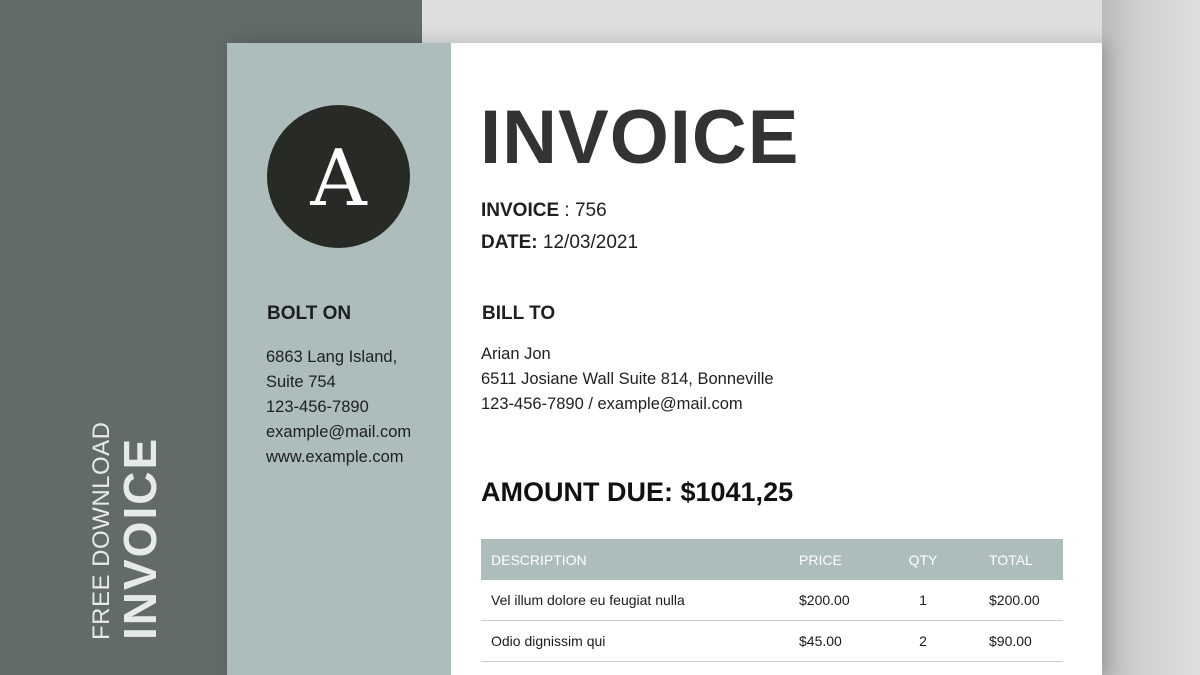 This screenshot has width=1200, height=675. What do you see at coordinates (1010, 641) in the screenshot?
I see `row-total: $90.00` at bounding box center [1010, 641].